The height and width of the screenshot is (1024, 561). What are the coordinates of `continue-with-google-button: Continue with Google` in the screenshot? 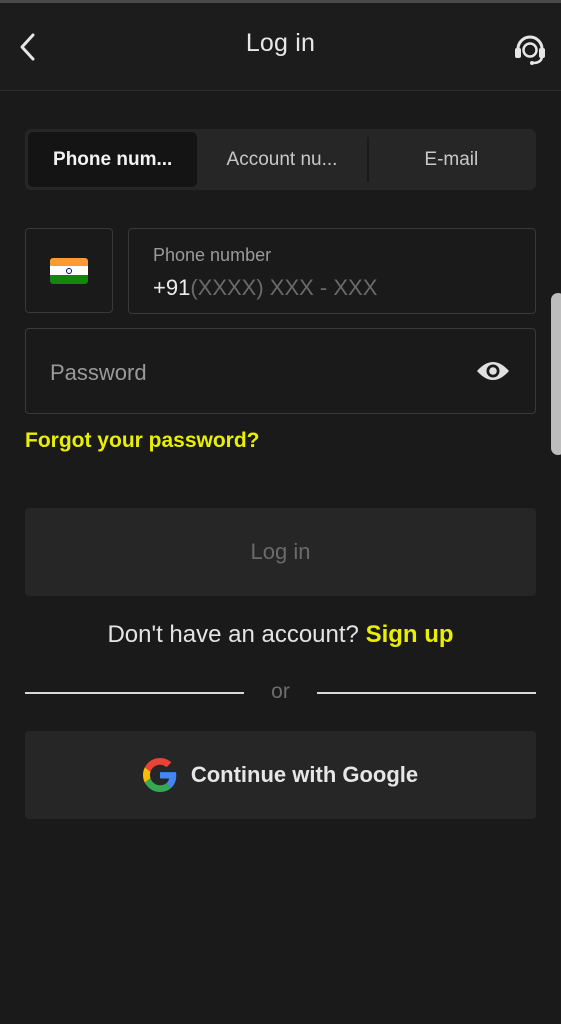 It's located at (280, 775).